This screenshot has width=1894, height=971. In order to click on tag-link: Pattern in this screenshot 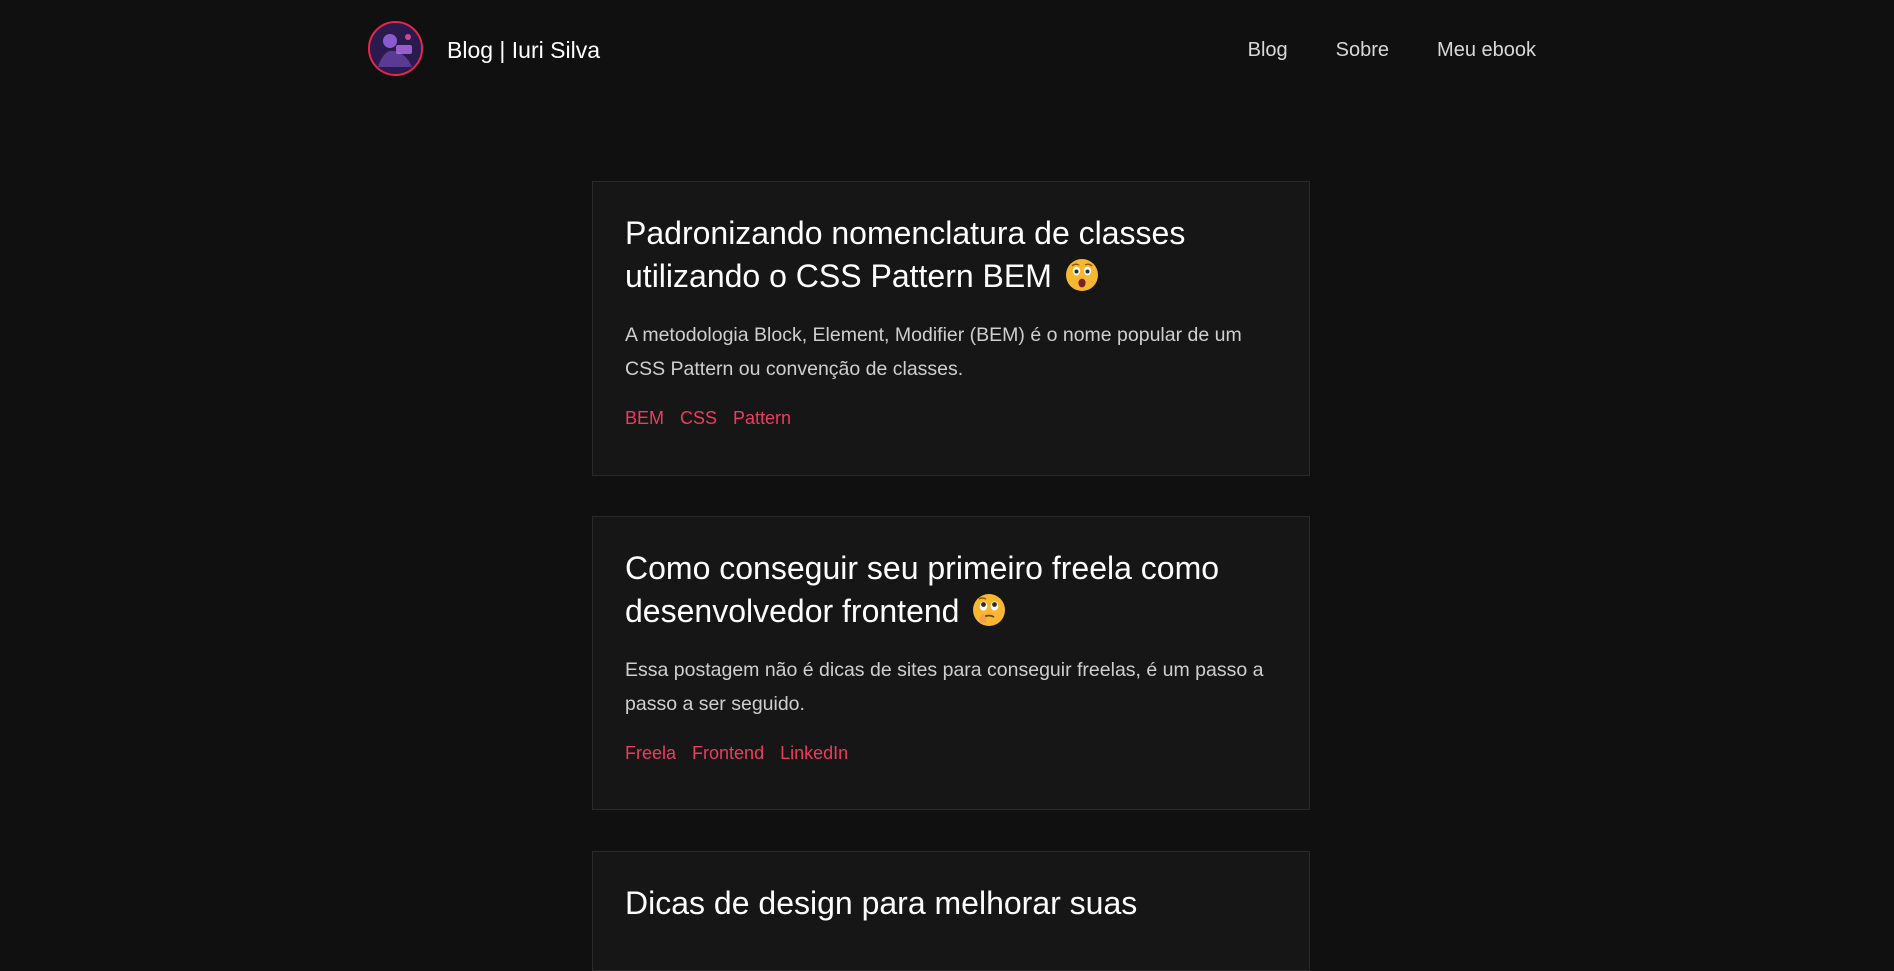, I will do `click(762, 418)`.